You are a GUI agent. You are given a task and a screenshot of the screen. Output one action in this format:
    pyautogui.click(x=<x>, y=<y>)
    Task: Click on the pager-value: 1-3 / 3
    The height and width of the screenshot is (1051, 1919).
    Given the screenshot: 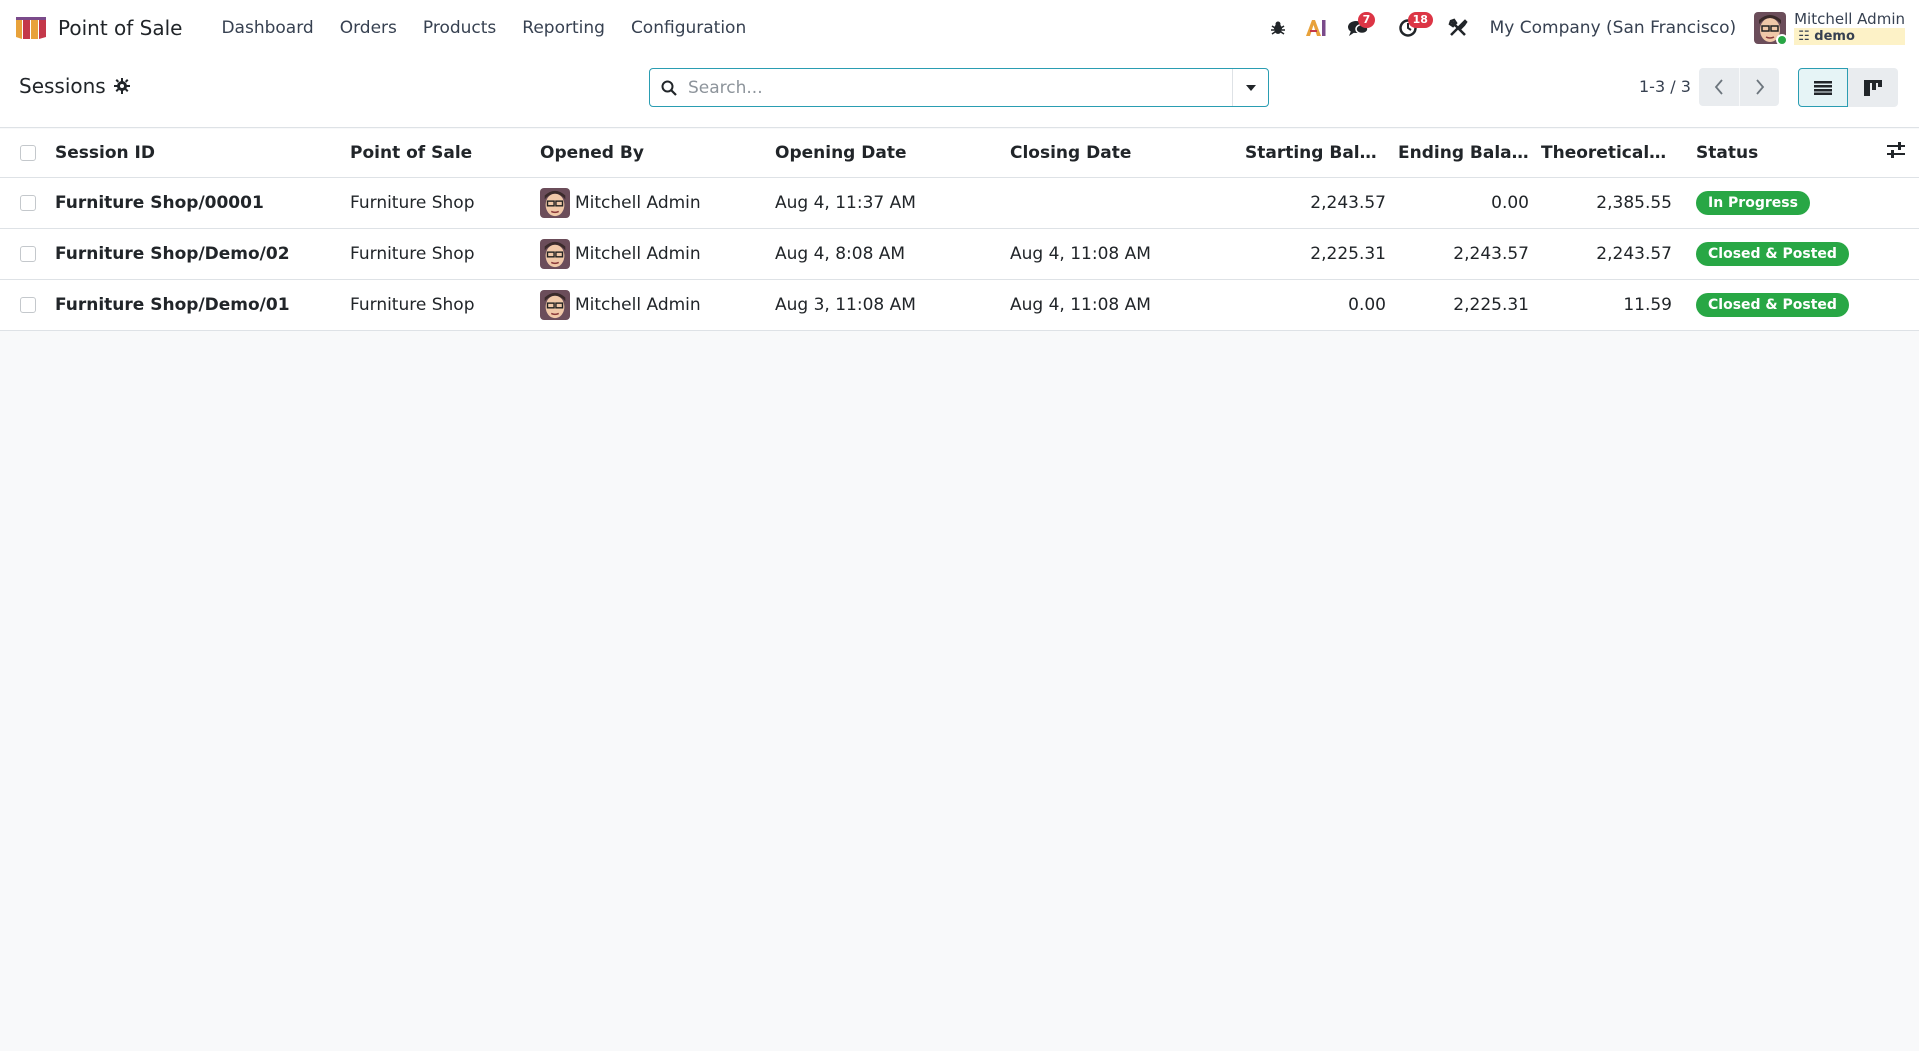 What is the action you would take?
    pyautogui.click(x=1665, y=86)
    